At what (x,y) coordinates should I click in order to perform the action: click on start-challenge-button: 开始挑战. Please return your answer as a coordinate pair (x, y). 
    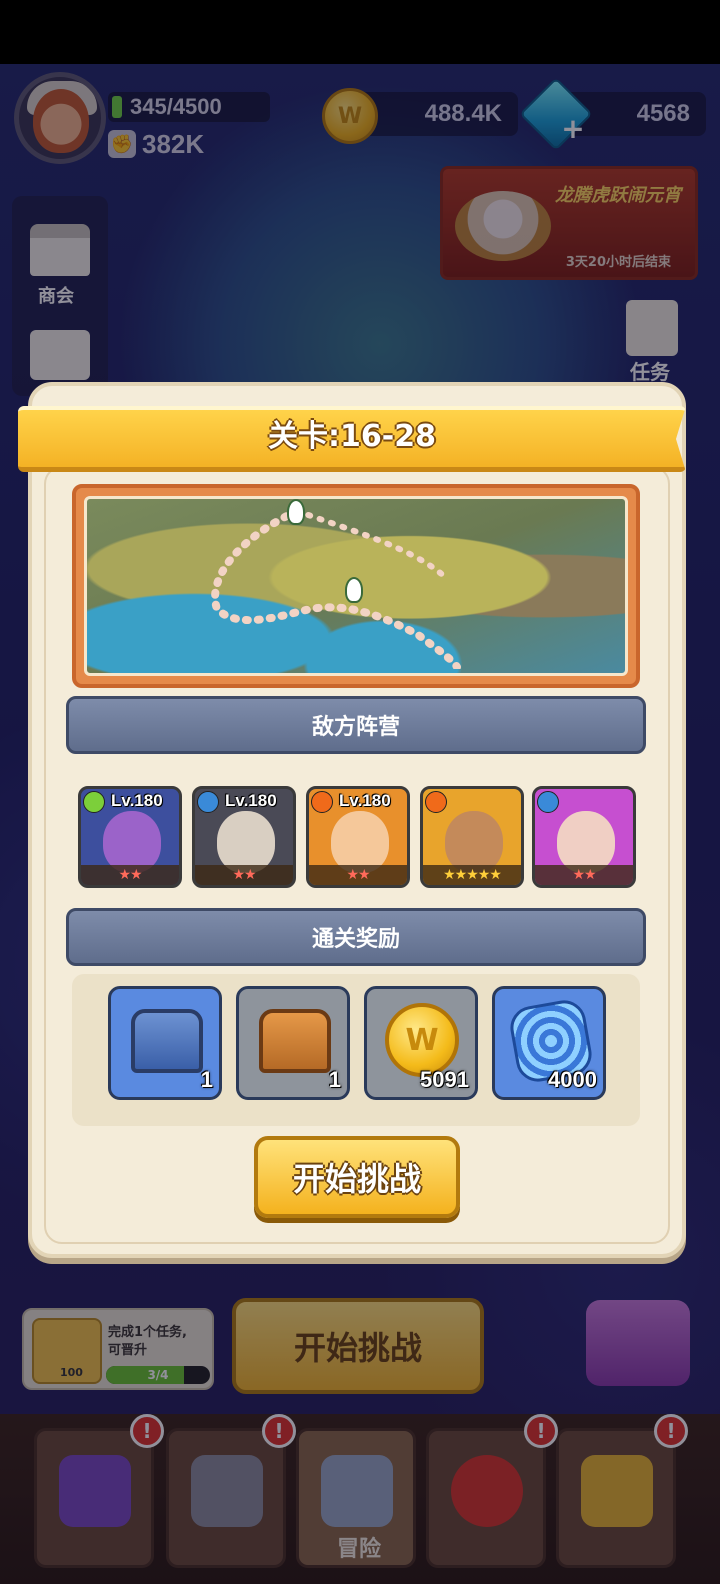
    Looking at the image, I should click on (357, 1177).